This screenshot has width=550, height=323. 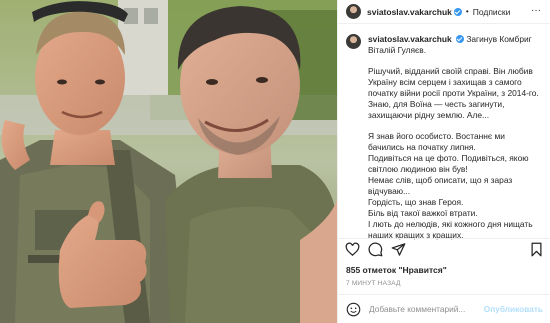 I want to click on publish-button: Опубликовать, so click(x=513, y=309).